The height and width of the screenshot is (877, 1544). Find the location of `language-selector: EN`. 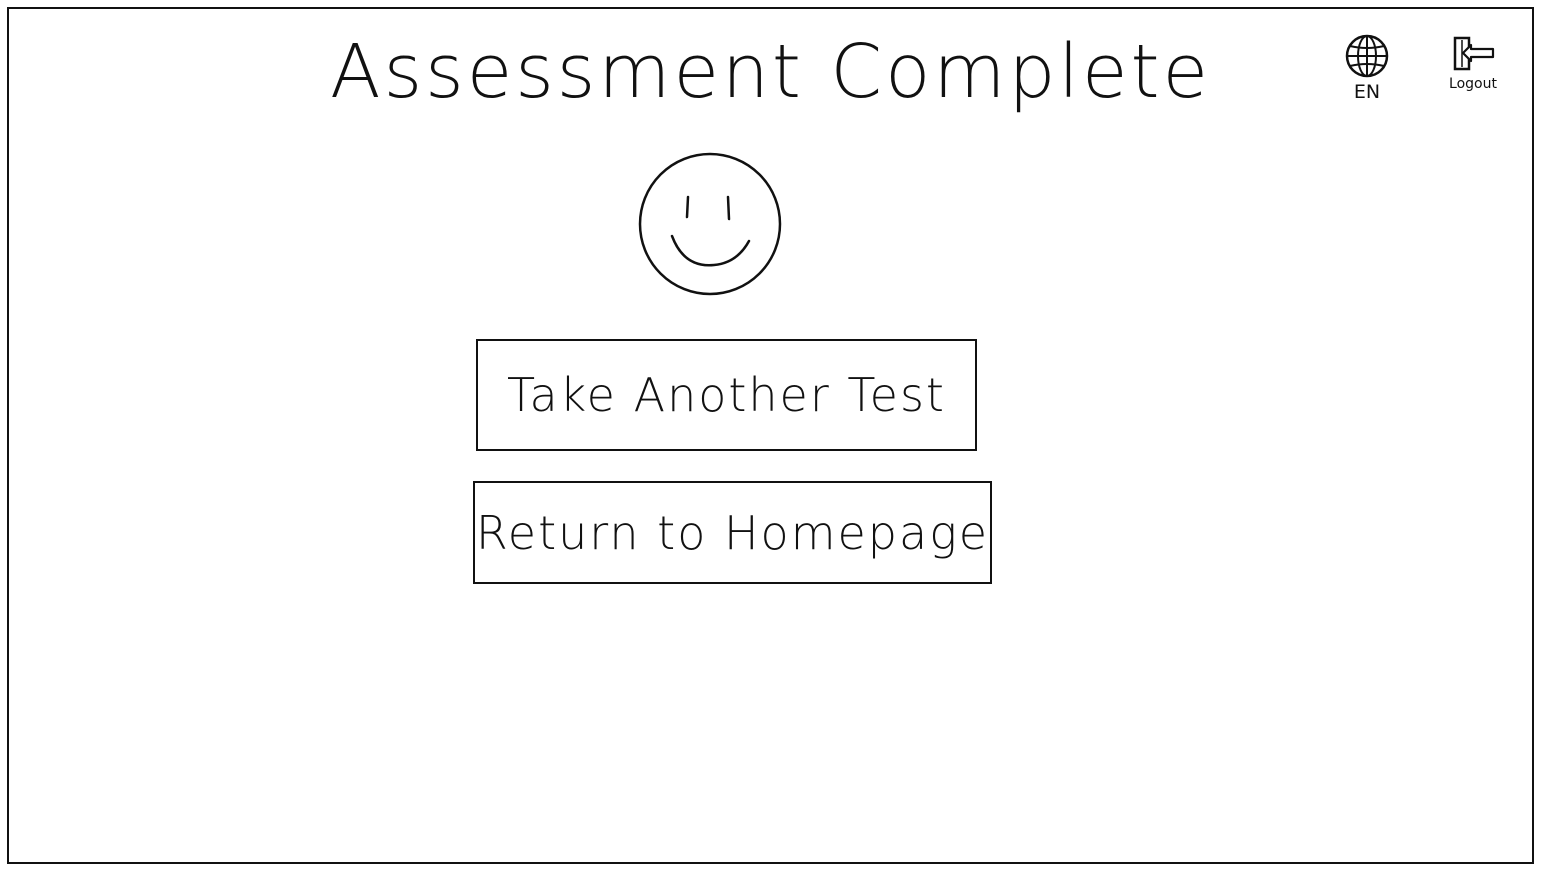

language-selector: EN is located at coordinates (1367, 68).